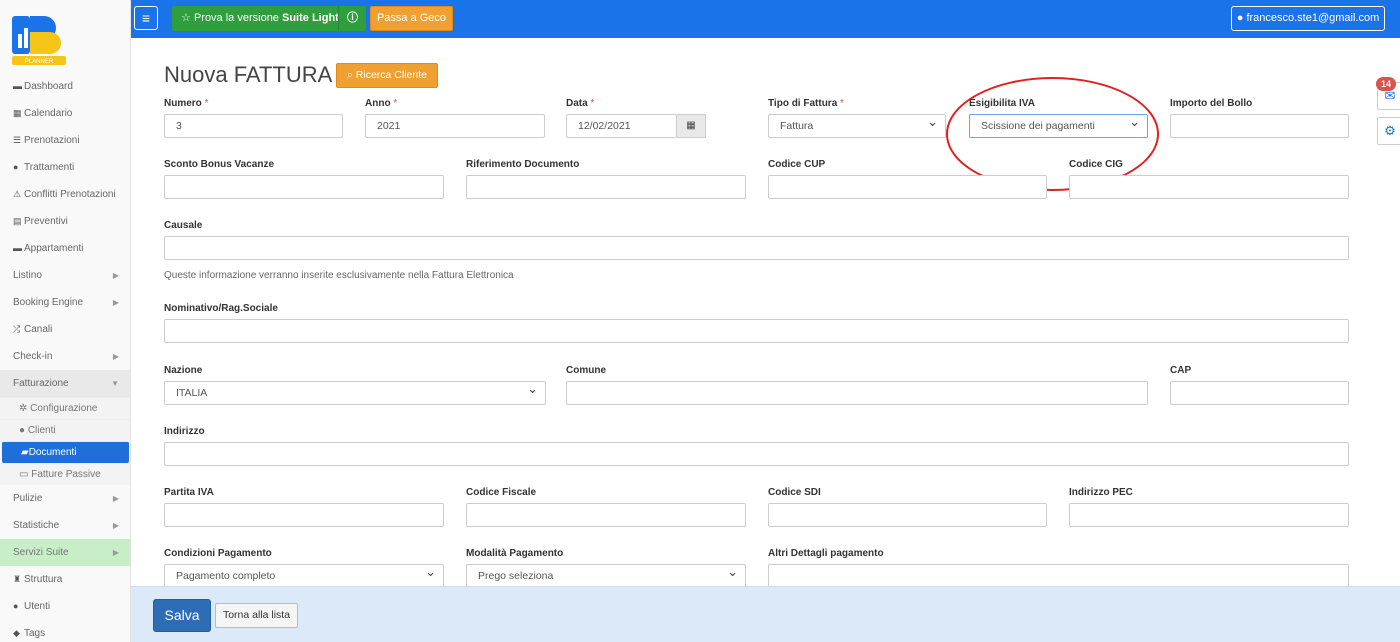 The image size is (1400, 642). I want to click on settings-button: ⚙, so click(1388, 131).